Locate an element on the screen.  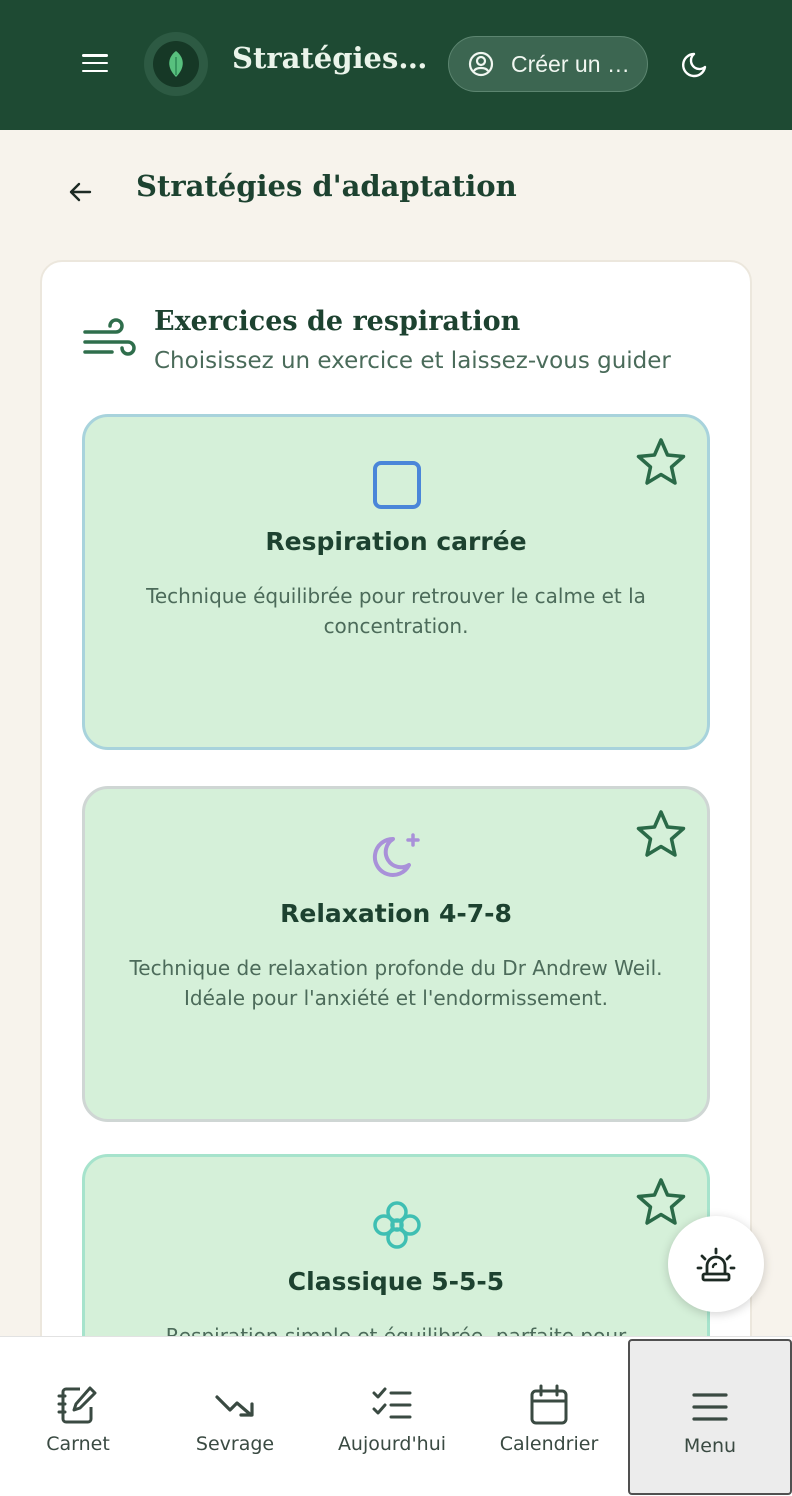
nav-item-menu: Menu is located at coordinates (710, 1417).